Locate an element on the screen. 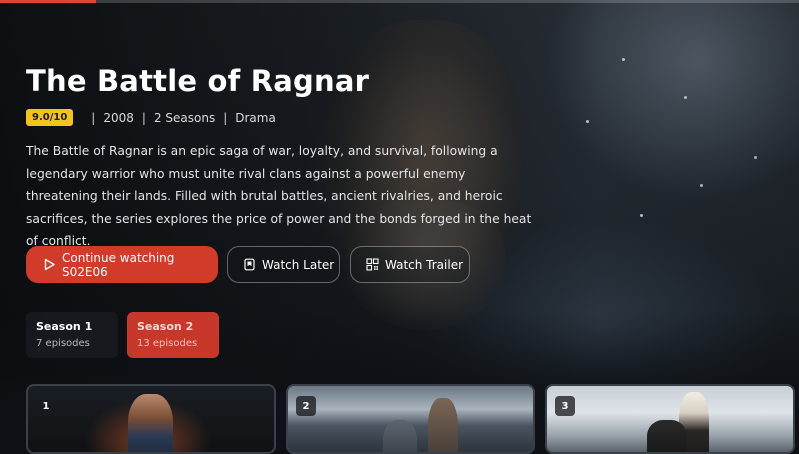 Image resolution: width=799 pixels, height=454 pixels. continue-watching-button: Continue watching S02E06 is located at coordinates (122, 264).